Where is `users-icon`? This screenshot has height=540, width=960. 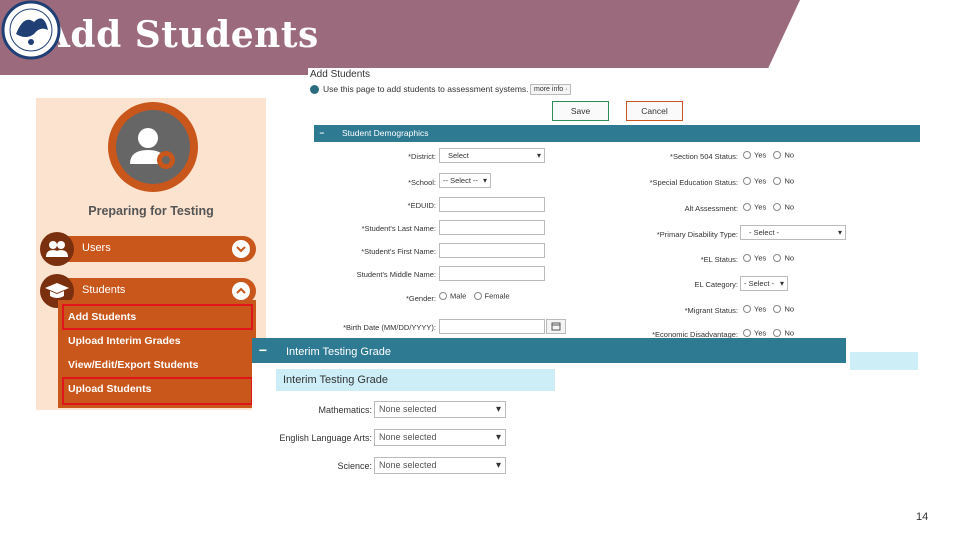
users-icon is located at coordinates (57, 249).